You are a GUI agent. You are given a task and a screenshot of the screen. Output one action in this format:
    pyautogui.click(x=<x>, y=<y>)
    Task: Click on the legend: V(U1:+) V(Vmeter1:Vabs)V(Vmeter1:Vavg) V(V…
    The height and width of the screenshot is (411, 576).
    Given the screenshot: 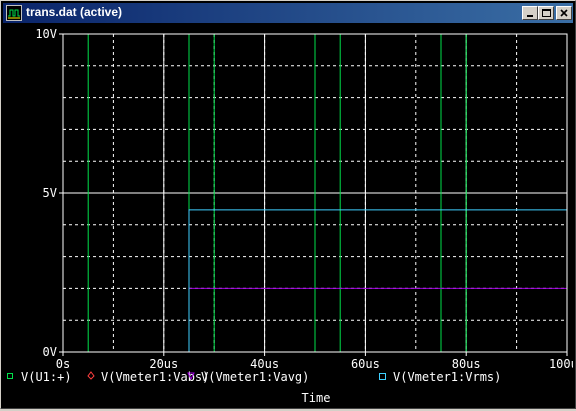 What is the action you would take?
    pyautogui.click(x=254, y=377)
    